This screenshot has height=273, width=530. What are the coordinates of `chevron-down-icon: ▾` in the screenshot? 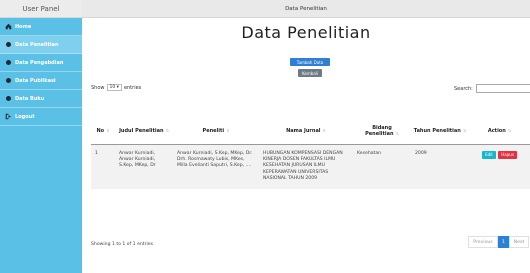 It's located at (117, 87).